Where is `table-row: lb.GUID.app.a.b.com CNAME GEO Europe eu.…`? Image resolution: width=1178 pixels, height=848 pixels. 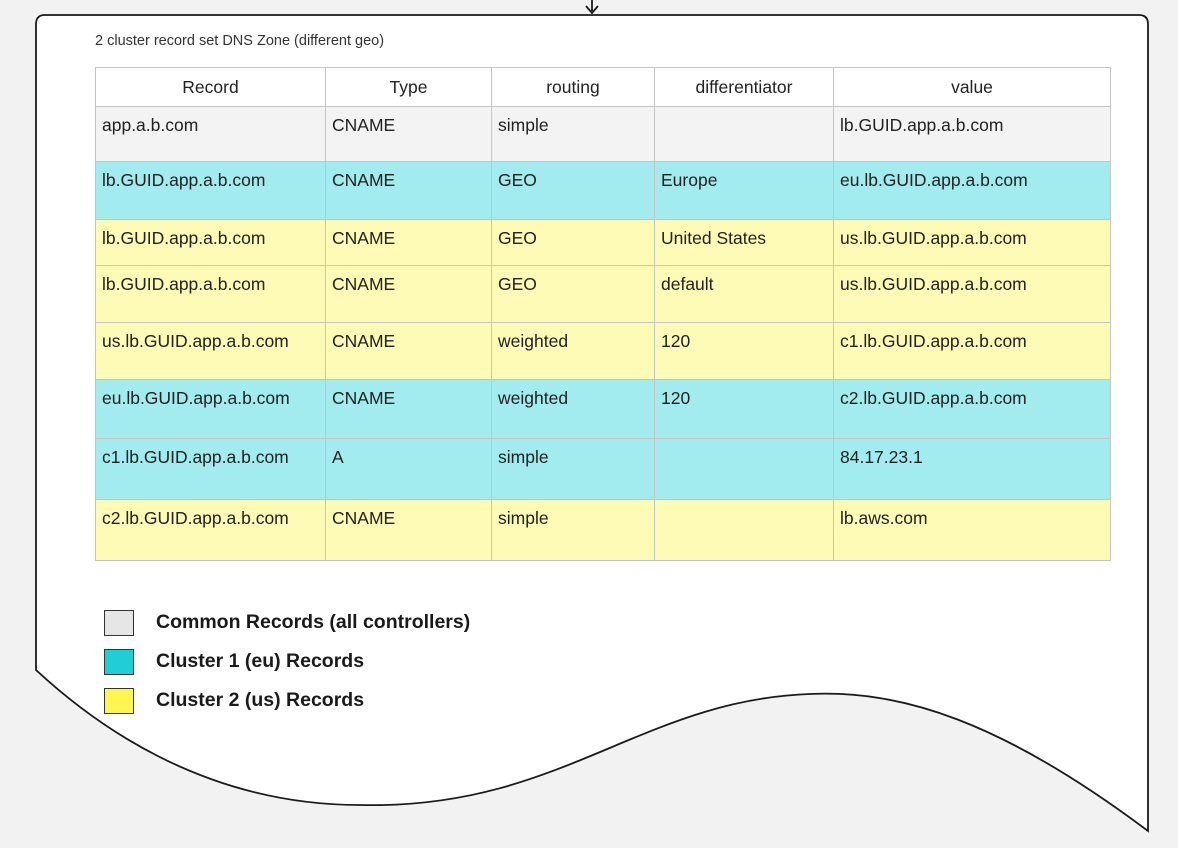
table-row: lb.GUID.app.a.b.com CNAME GEO Europe eu.… is located at coordinates (603, 190).